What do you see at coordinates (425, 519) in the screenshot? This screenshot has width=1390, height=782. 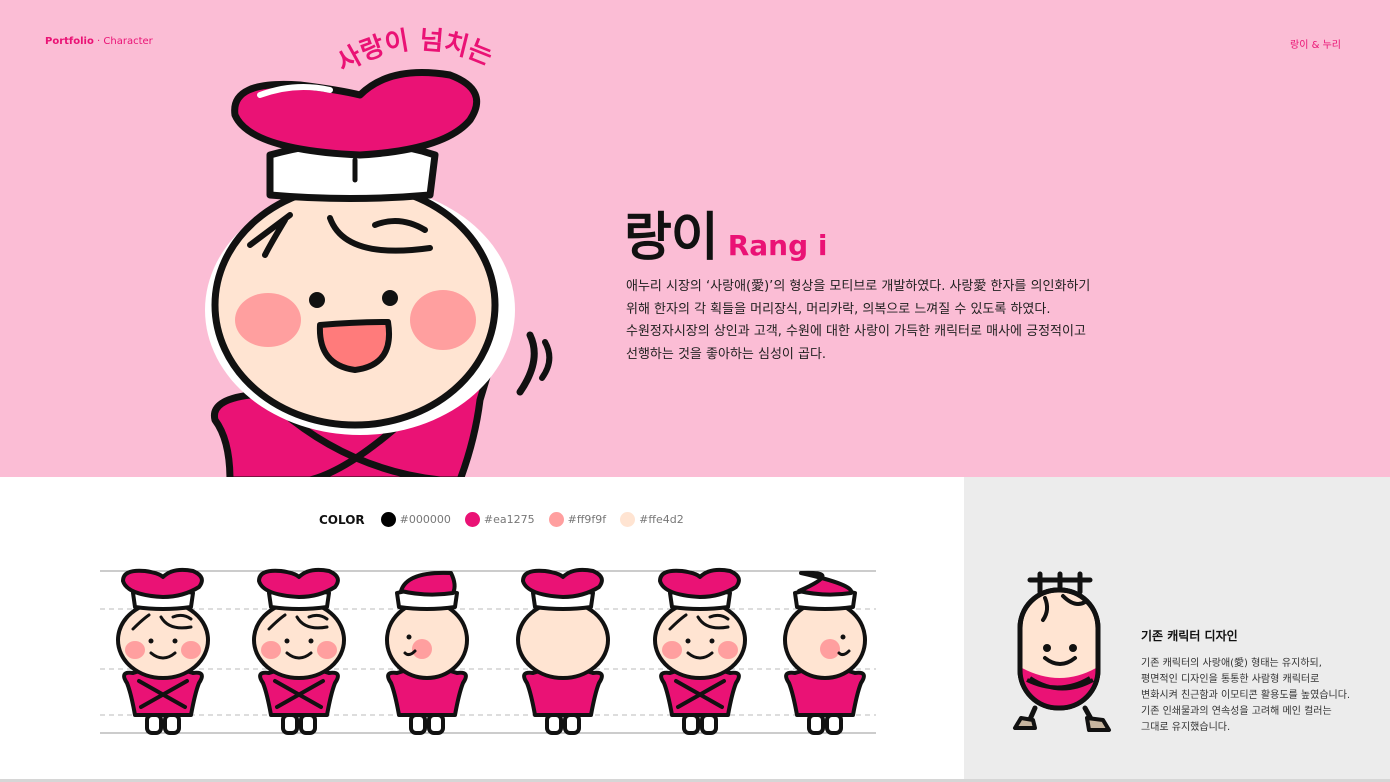 I see `swatch-label: #000000` at bounding box center [425, 519].